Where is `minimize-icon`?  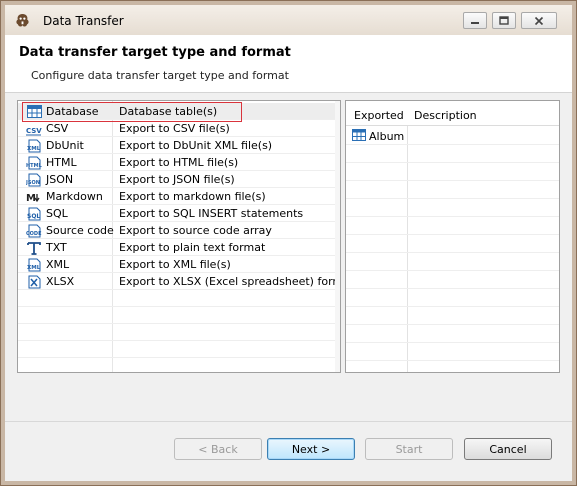
minimize-icon is located at coordinates (475, 22).